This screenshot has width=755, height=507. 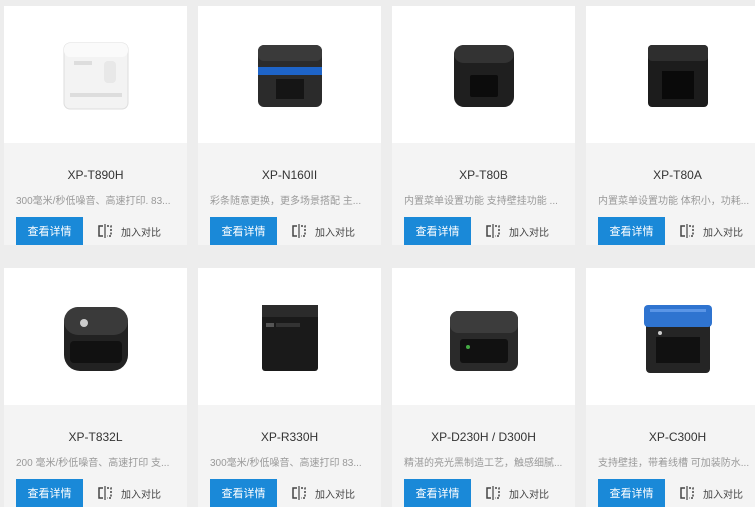 What do you see at coordinates (677, 437) in the screenshot?
I see `product-name: XP-C300H` at bounding box center [677, 437].